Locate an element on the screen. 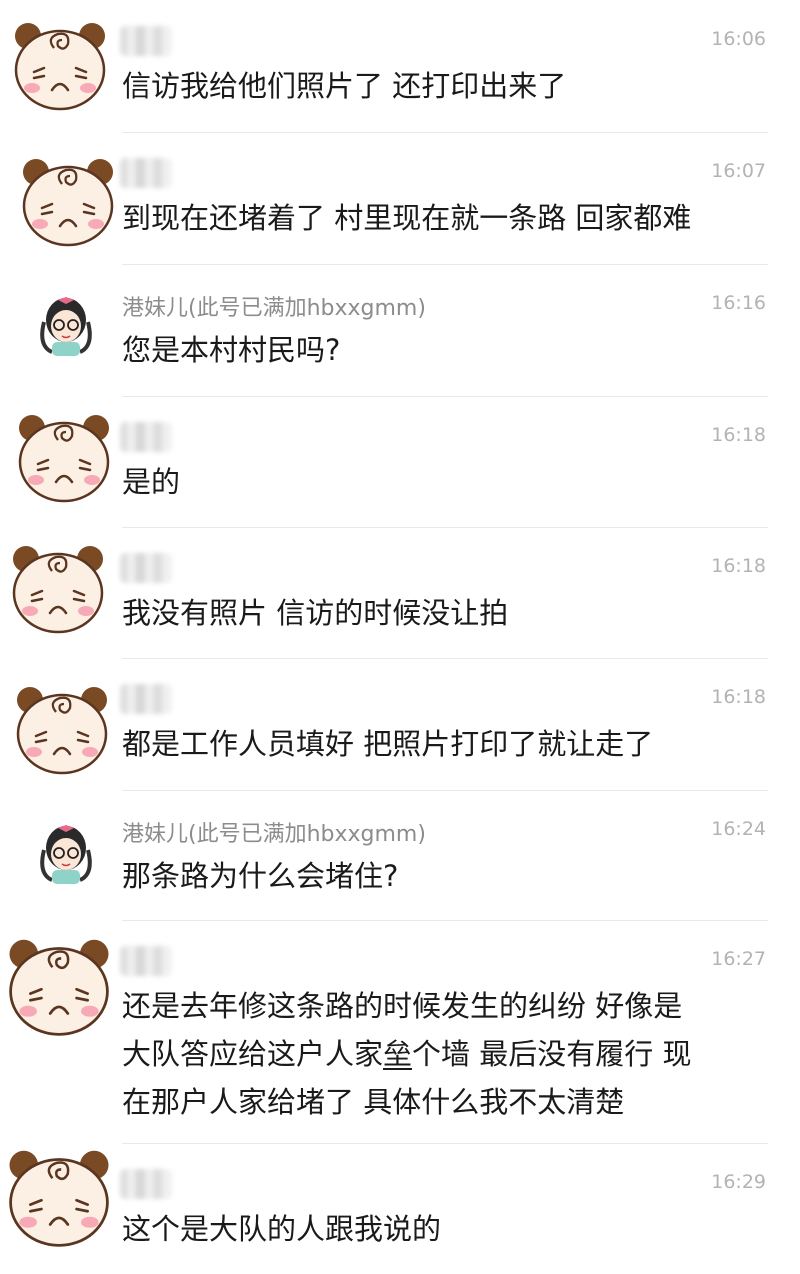 This screenshot has height=1274, width=800. message-text: 您是本村村民吗? is located at coordinates (231, 350).